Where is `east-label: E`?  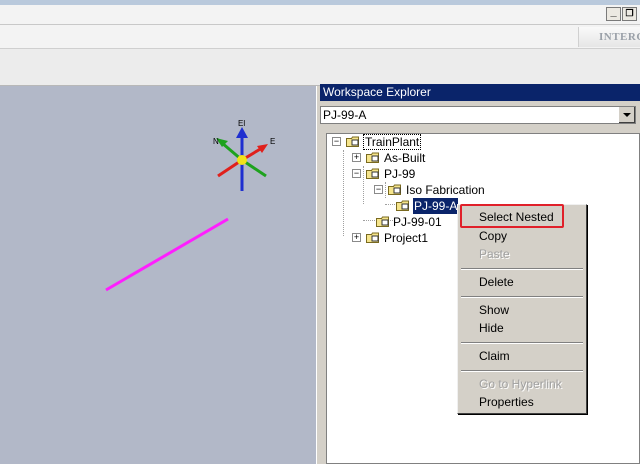 east-label: E is located at coordinates (272, 141).